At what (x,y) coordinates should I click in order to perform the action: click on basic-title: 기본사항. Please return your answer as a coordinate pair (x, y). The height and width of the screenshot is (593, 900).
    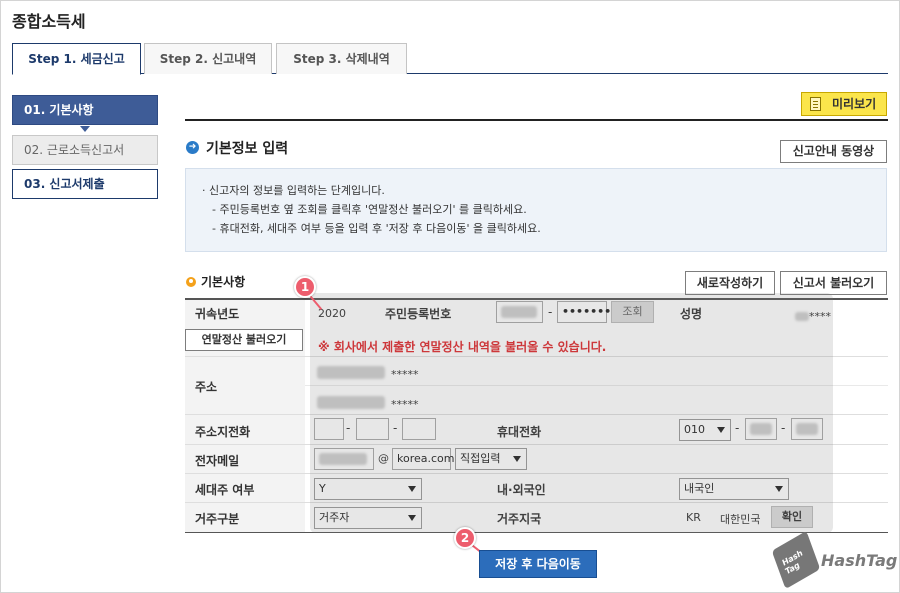
    Looking at the image, I should click on (223, 282).